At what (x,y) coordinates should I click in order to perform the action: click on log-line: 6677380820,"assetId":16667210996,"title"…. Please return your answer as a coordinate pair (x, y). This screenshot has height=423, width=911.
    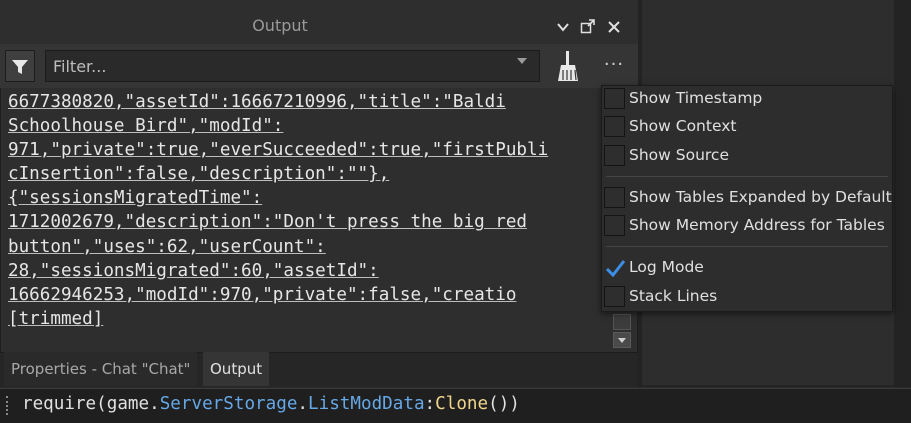
    Looking at the image, I should click on (308, 102).